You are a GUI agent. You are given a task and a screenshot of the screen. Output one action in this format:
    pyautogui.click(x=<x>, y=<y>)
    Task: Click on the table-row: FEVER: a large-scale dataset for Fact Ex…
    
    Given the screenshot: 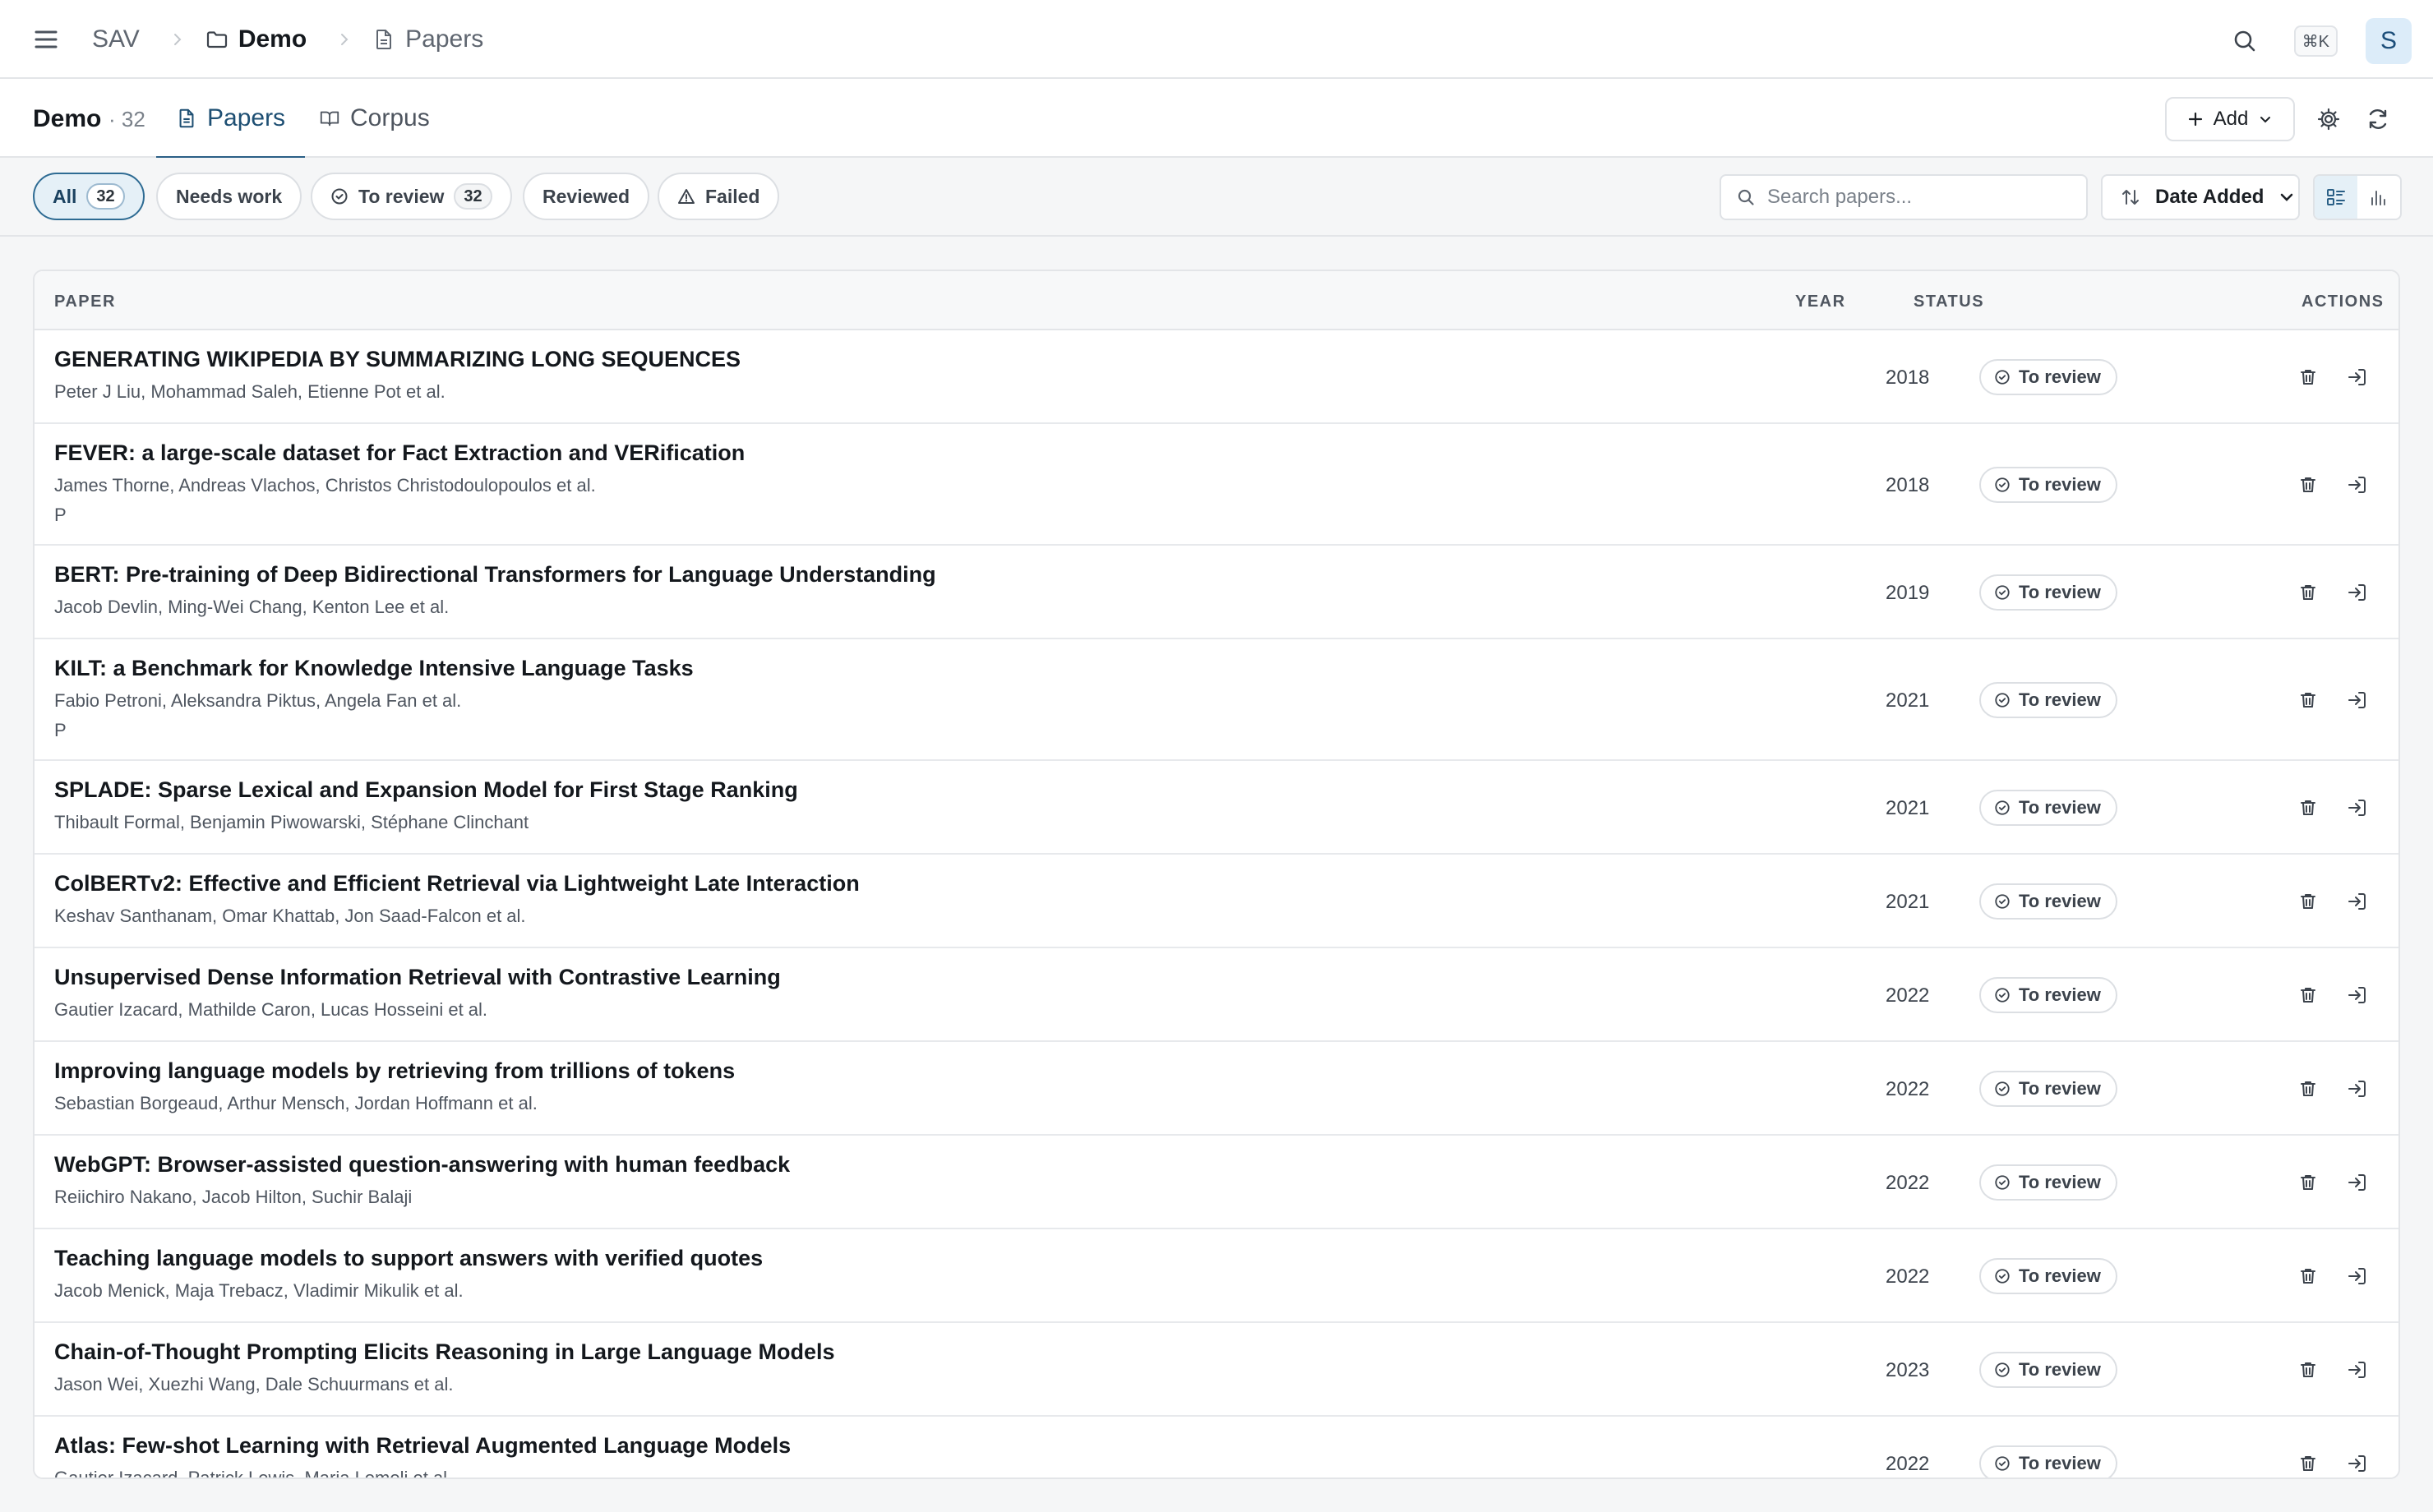 What is the action you would take?
    pyautogui.click(x=1216, y=485)
    